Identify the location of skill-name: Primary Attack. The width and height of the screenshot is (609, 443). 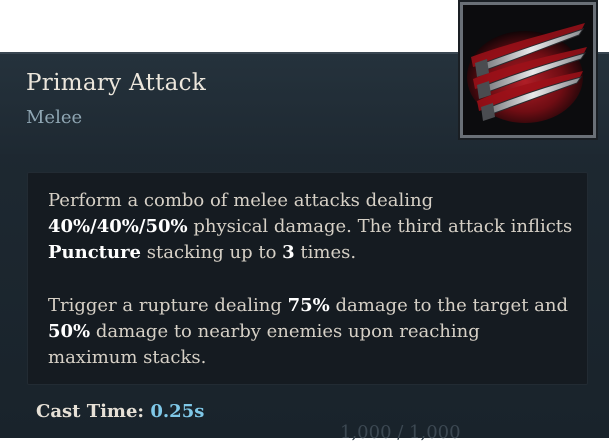
(116, 83).